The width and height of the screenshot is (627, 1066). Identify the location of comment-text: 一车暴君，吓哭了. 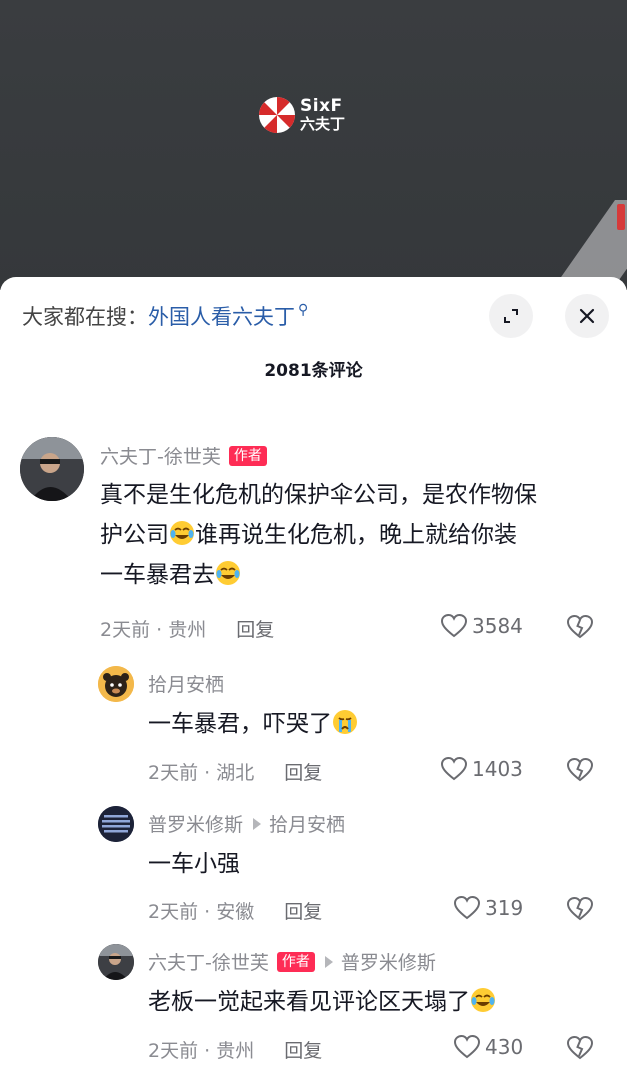
(253, 724).